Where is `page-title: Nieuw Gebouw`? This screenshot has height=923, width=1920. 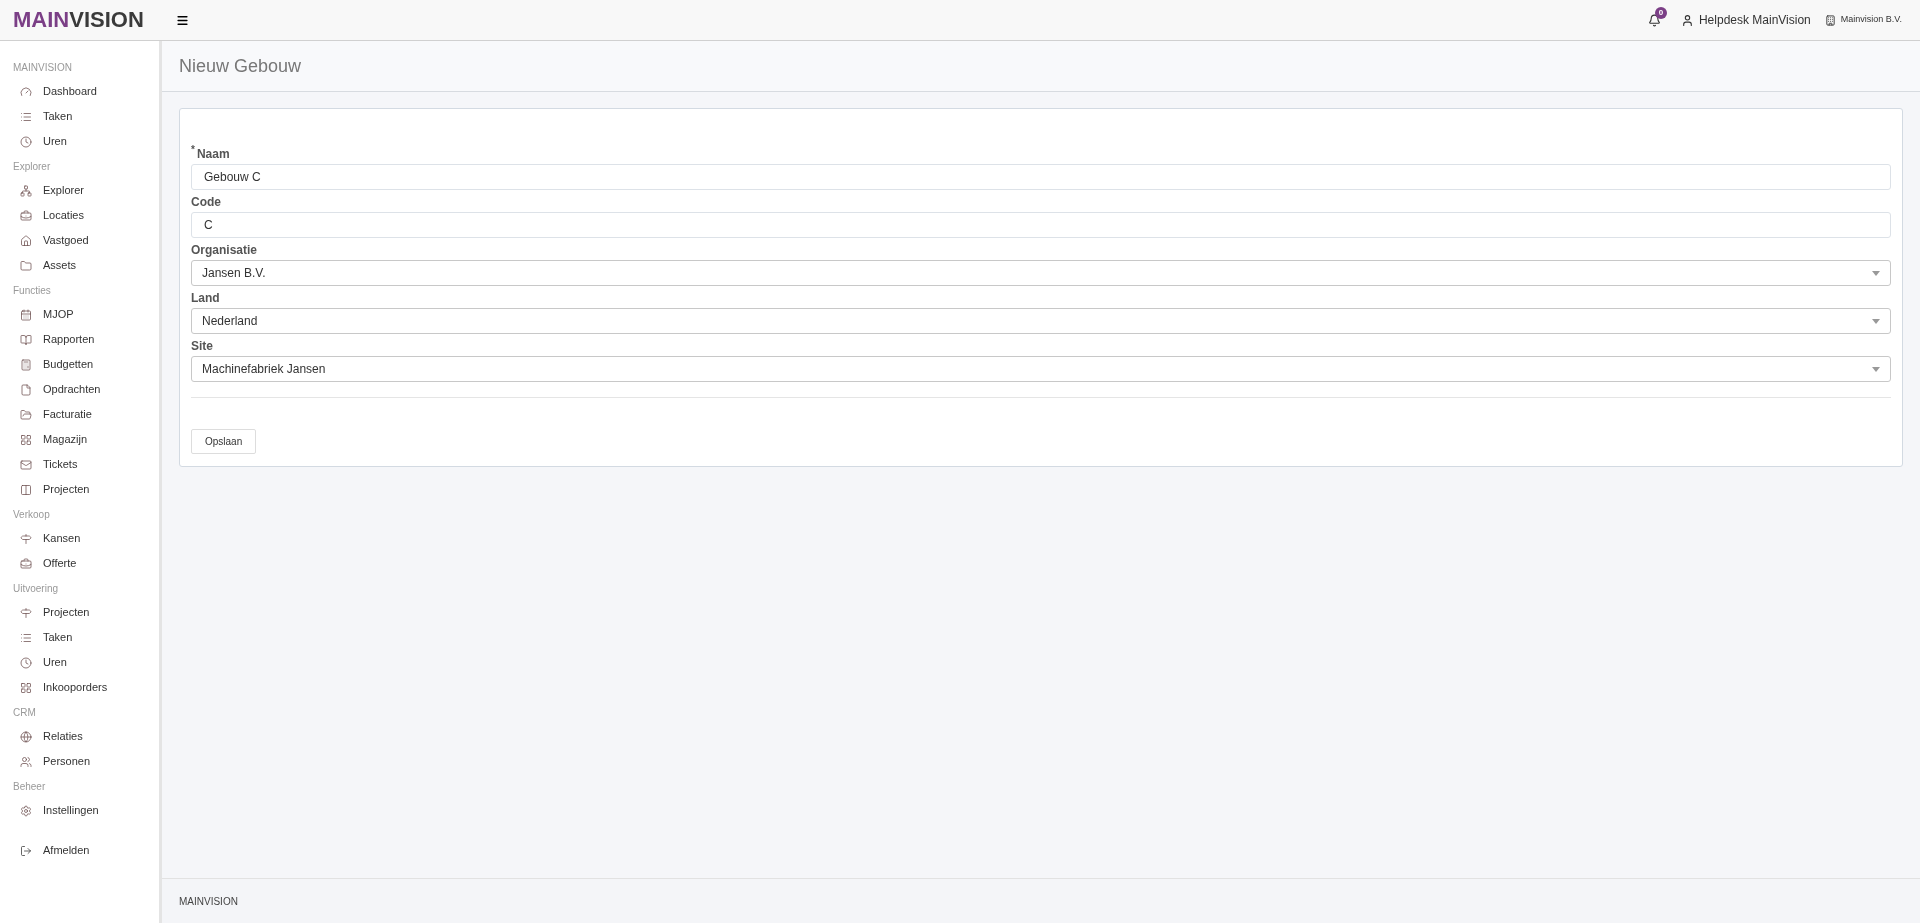
page-title: Nieuw Gebouw is located at coordinates (240, 66).